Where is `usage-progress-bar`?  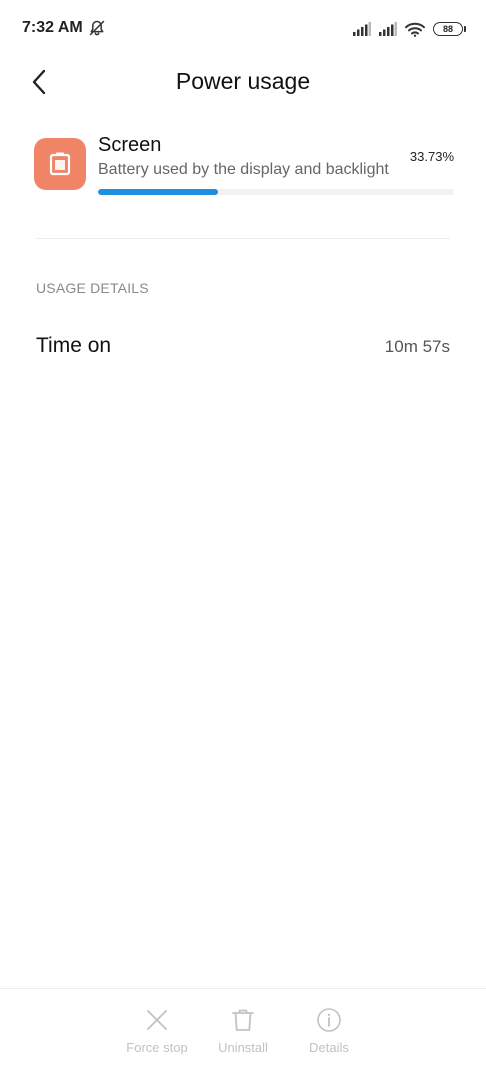 usage-progress-bar is located at coordinates (276, 192).